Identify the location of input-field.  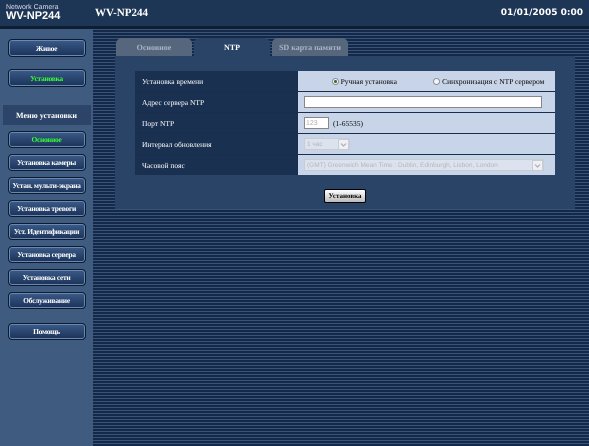
(423, 102).